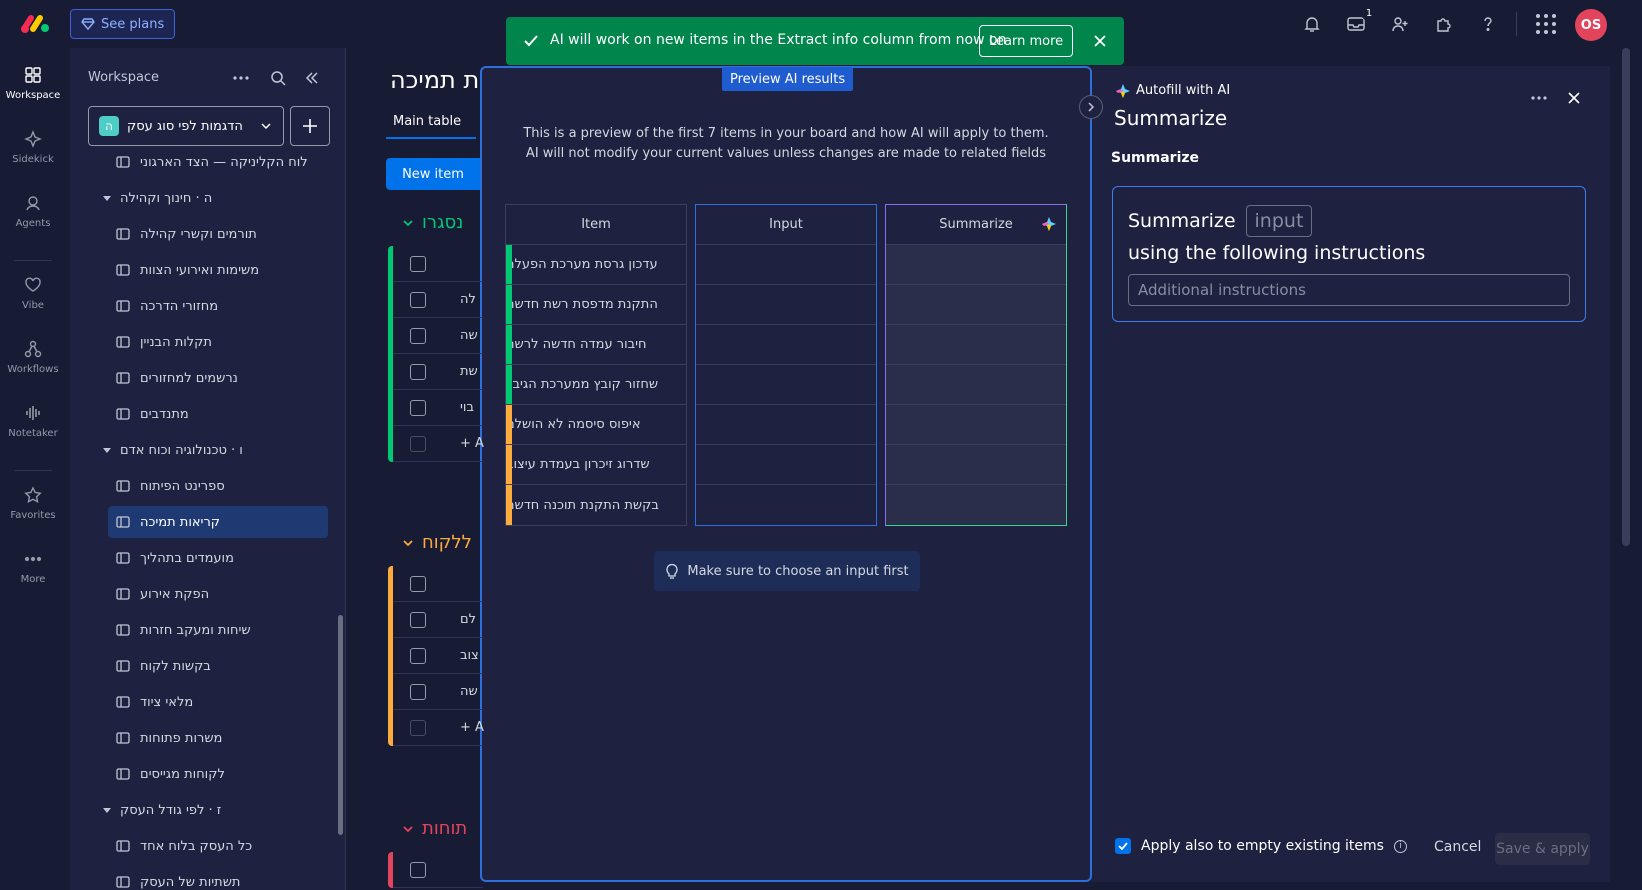  I want to click on sidebar-board-item: מועמדים בתהליך, so click(218, 558).